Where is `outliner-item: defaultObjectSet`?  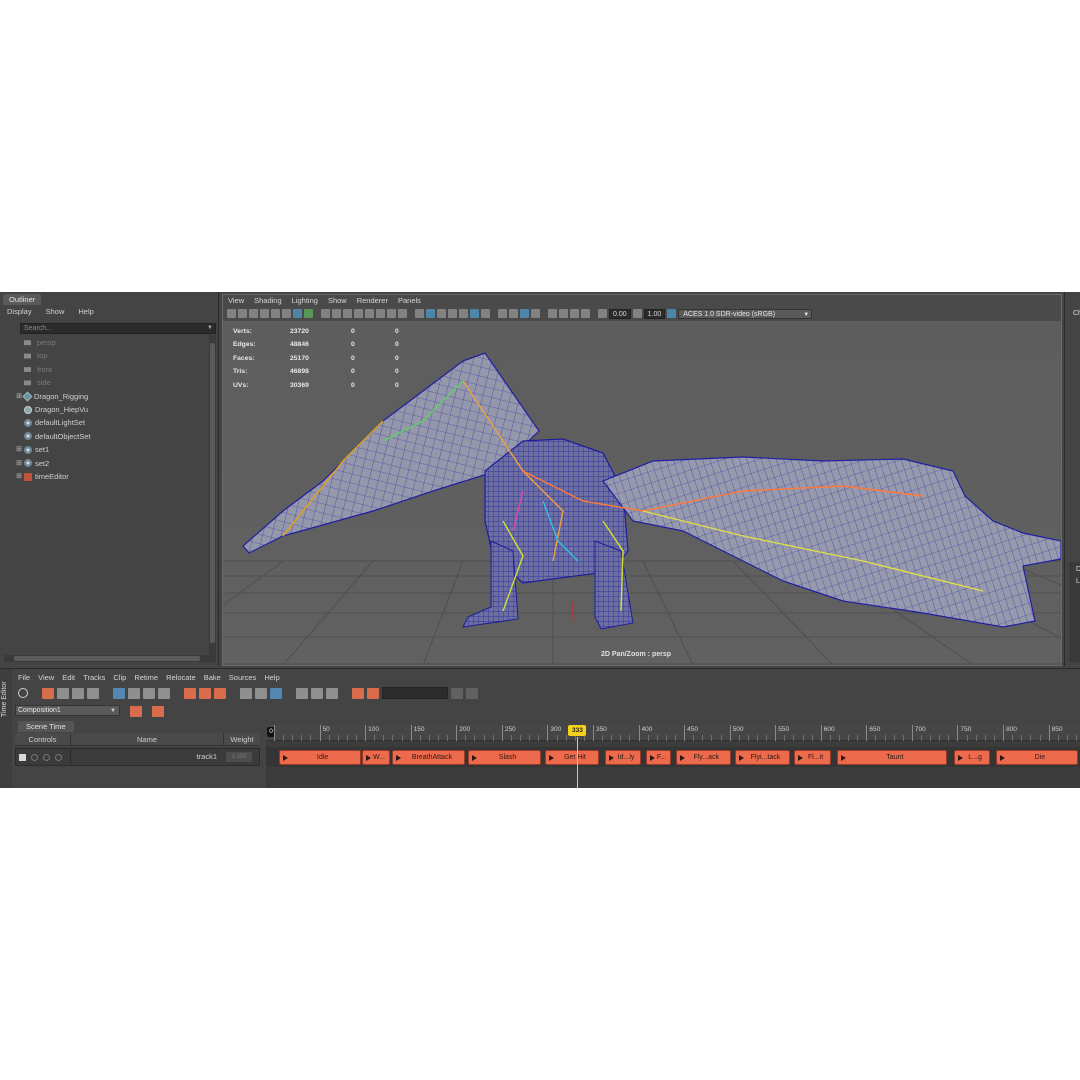 outliner-item: defaultObjectSet is located at coordinates (110, 436).